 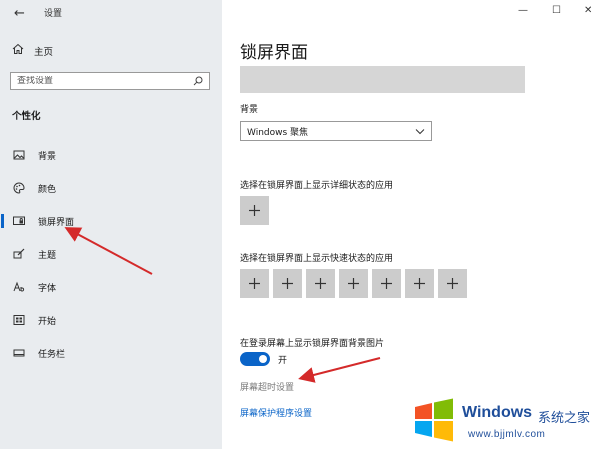 I want to click on watermark-subtitle: 系统之家, so click(x=564, y=418).